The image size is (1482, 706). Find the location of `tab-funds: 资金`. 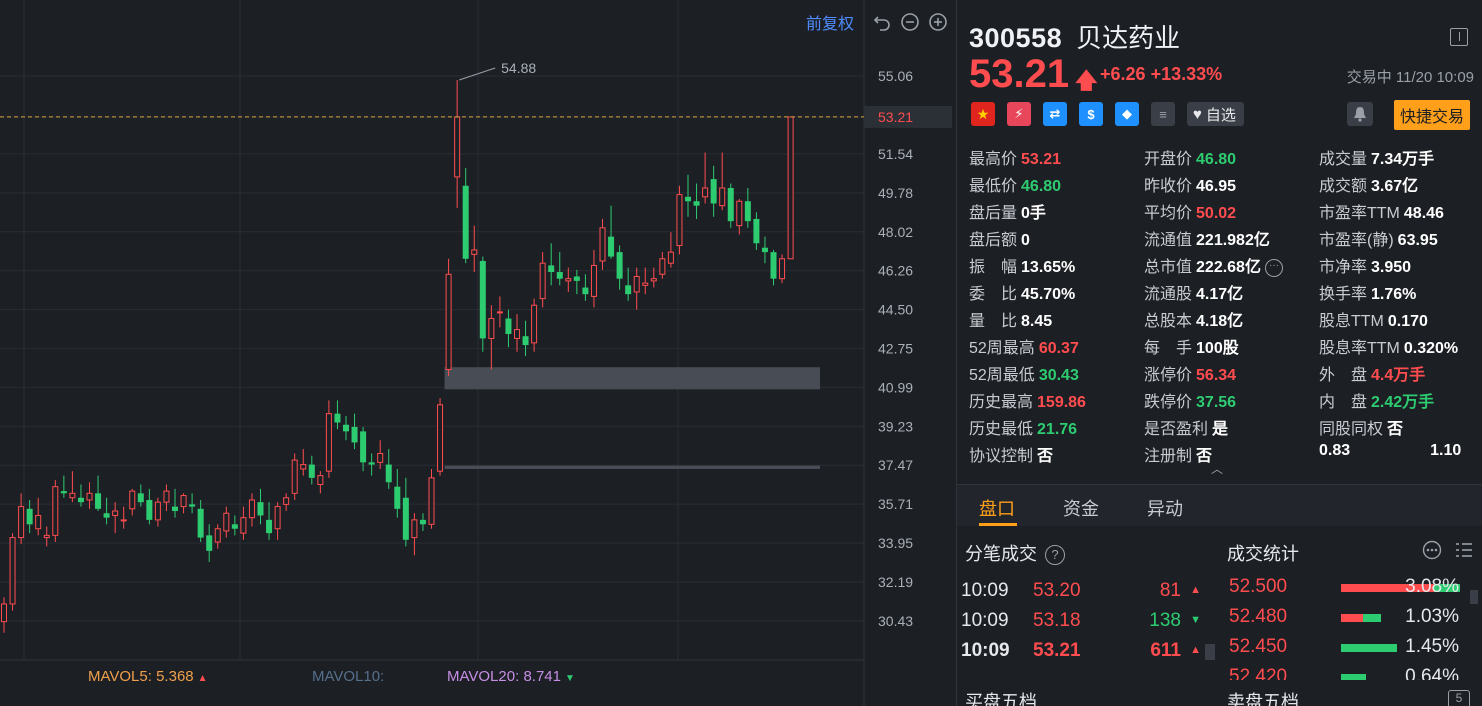

tab-funds: 资金 is located at coordinates (1081, 508).